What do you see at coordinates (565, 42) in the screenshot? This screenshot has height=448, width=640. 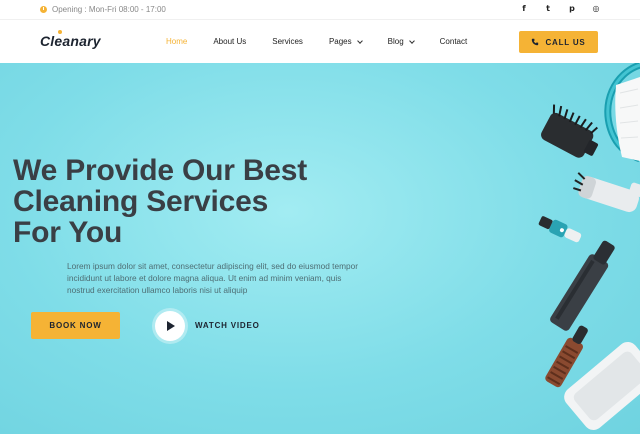 I see `call-us-label: CALL US` at bounding box center [565, 42].